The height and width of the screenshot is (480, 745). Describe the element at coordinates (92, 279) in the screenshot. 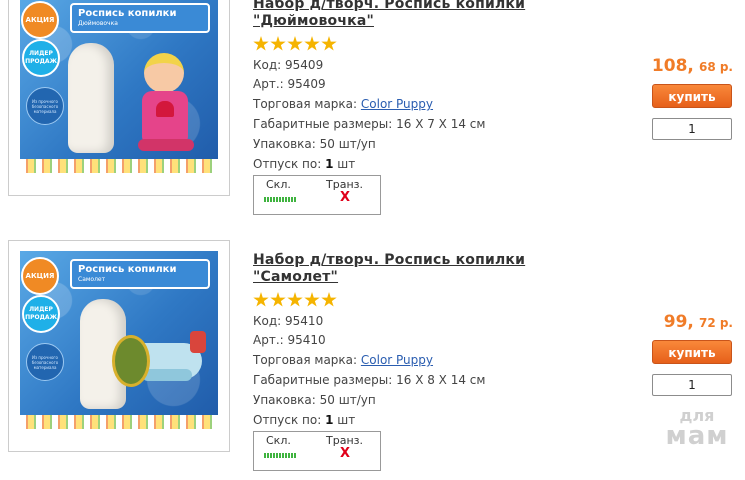

I see `box-subtitle: Самолет` at that location.